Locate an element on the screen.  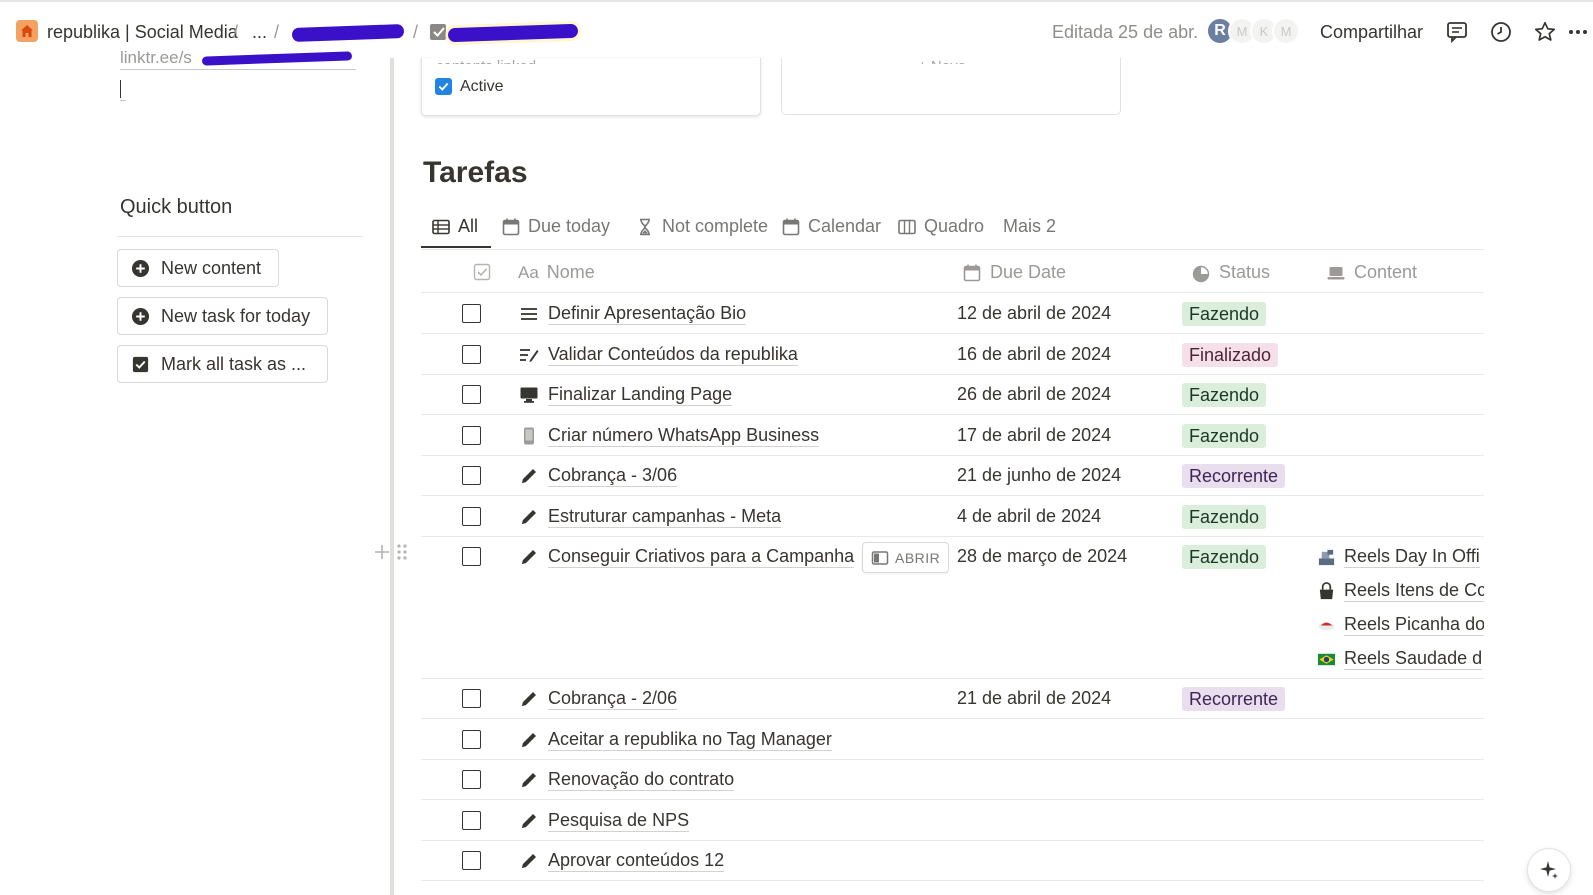
task-name: Definir Apresentação Bio is located at coordinates (647, 314).